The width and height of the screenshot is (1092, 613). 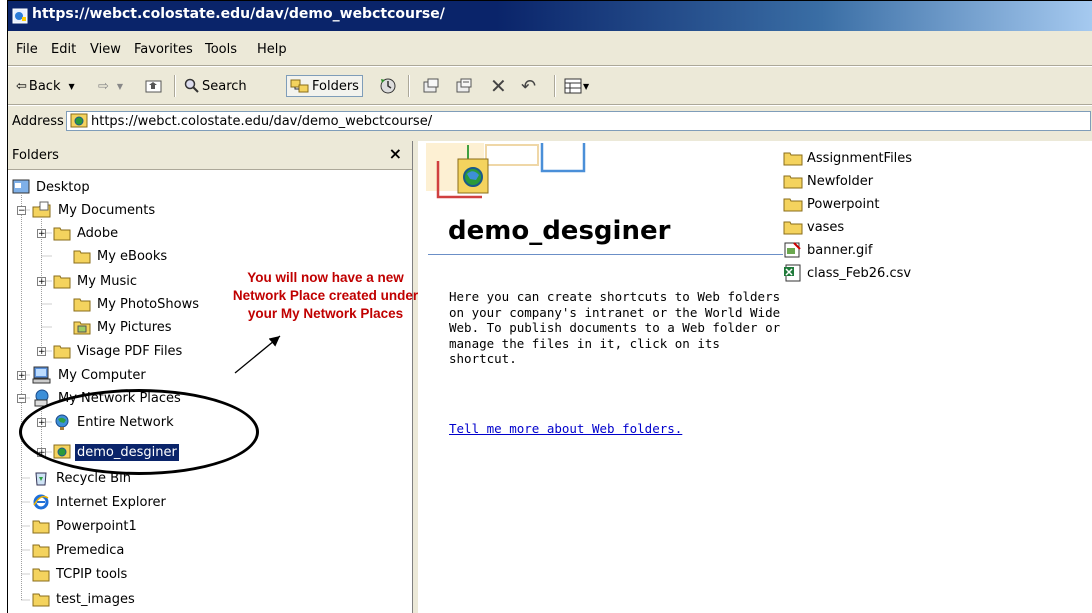 I want to click on move-to-button, so click(x=431, y=86).